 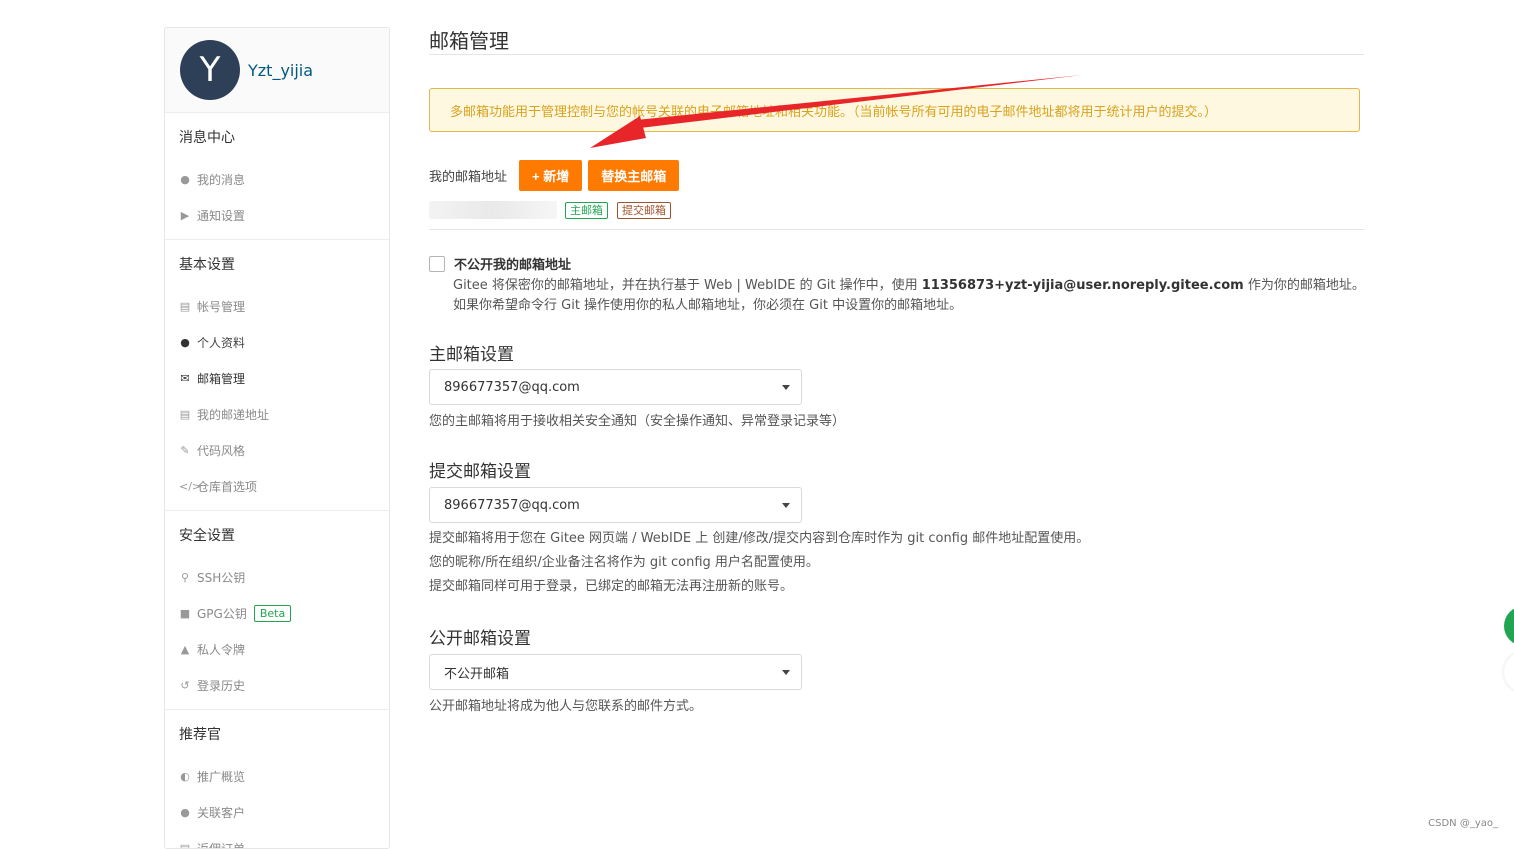 I want to click on sidebar-item-private-tokens: ▲ 私人令牌, so click(x=277, y=649).